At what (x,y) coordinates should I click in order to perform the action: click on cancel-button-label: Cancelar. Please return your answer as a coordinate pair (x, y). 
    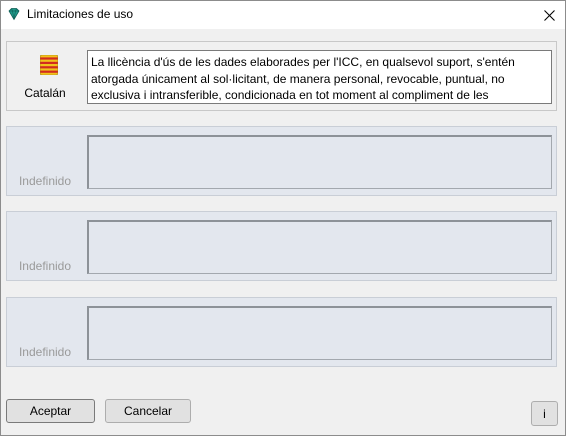
    Looking at the image, I should click on (148, 411).